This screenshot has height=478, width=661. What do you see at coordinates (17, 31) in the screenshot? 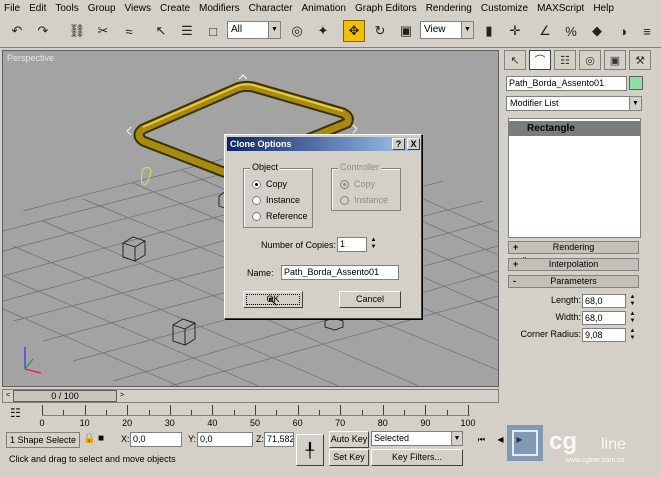
I see `undo-icon: ↶` at bounding box center [17, 31].